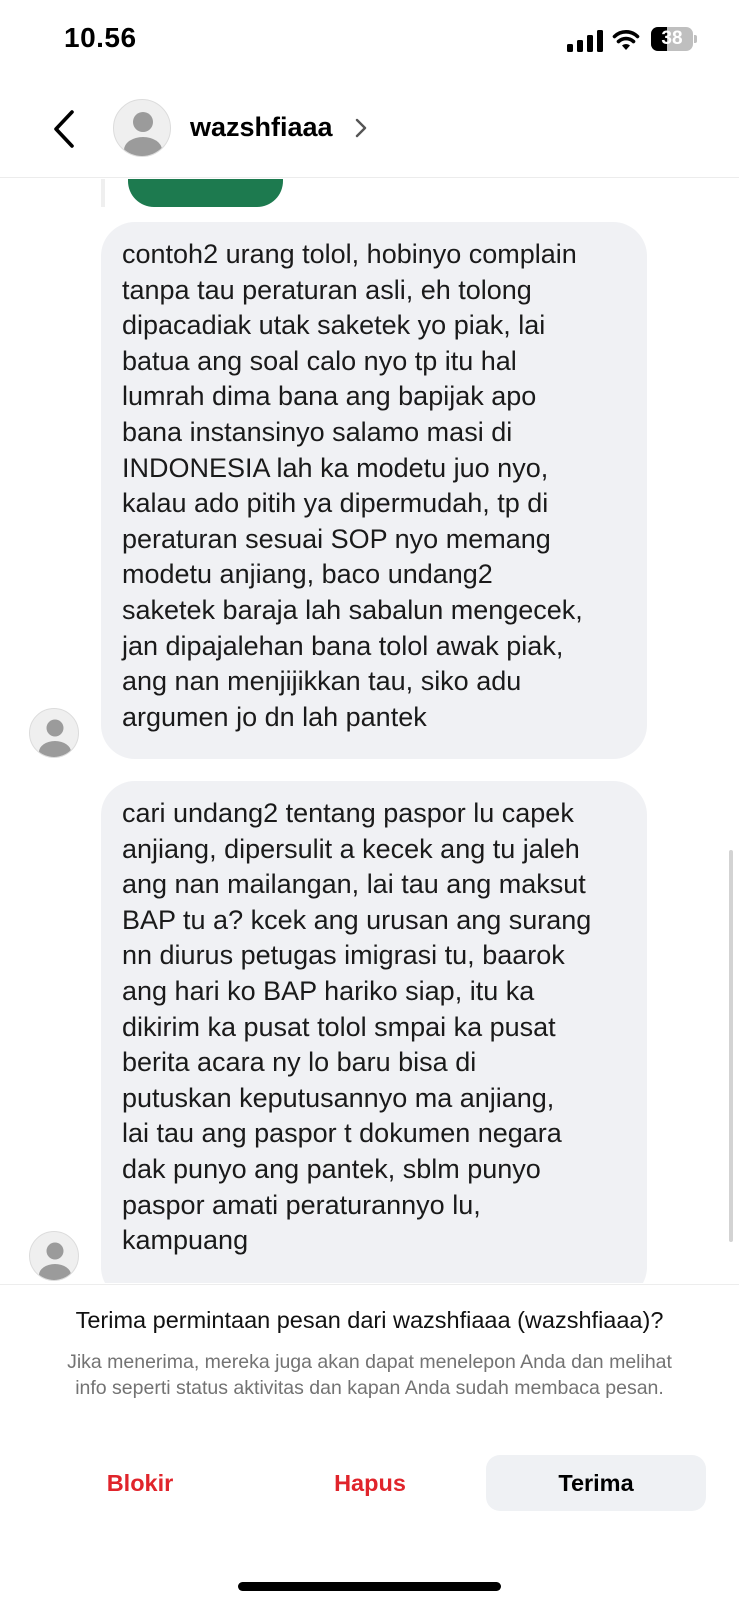 This screenshot has width=739, height=1600. I want to click on message-line: tanpa tau peraturan asli, eh tolong, so click(327, 289).